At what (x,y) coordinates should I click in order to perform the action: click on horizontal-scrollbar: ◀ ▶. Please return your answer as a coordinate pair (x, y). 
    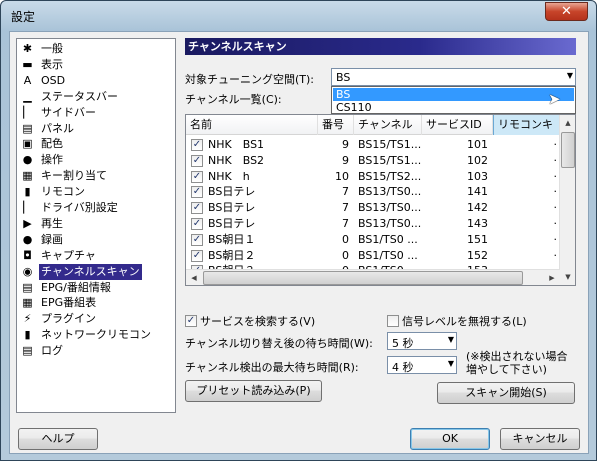
    Looking at the image, I should click on (373, 277).